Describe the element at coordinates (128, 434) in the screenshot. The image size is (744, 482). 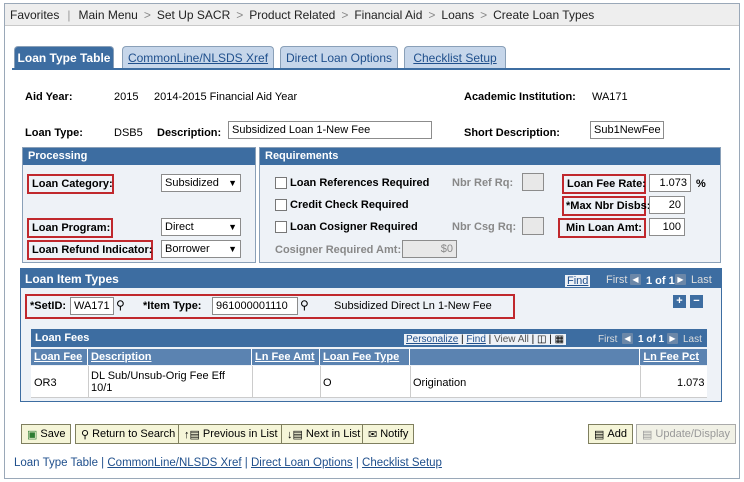
I see `return-to-search-button: ⚲ Return to Search` at that location.